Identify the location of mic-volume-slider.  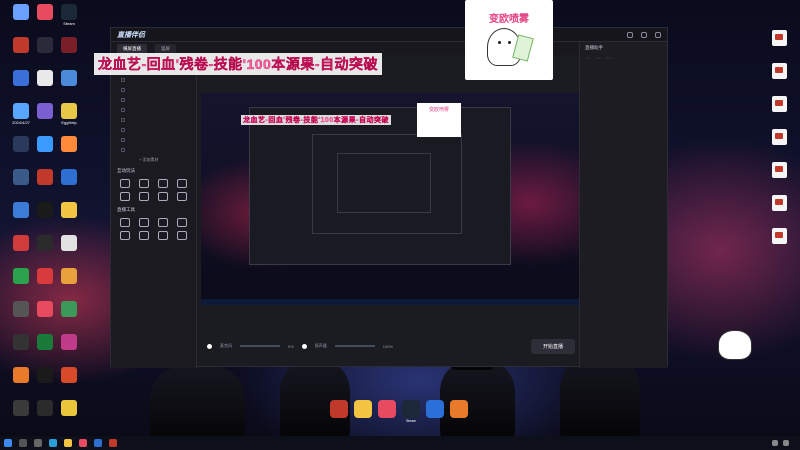
(260, 346).